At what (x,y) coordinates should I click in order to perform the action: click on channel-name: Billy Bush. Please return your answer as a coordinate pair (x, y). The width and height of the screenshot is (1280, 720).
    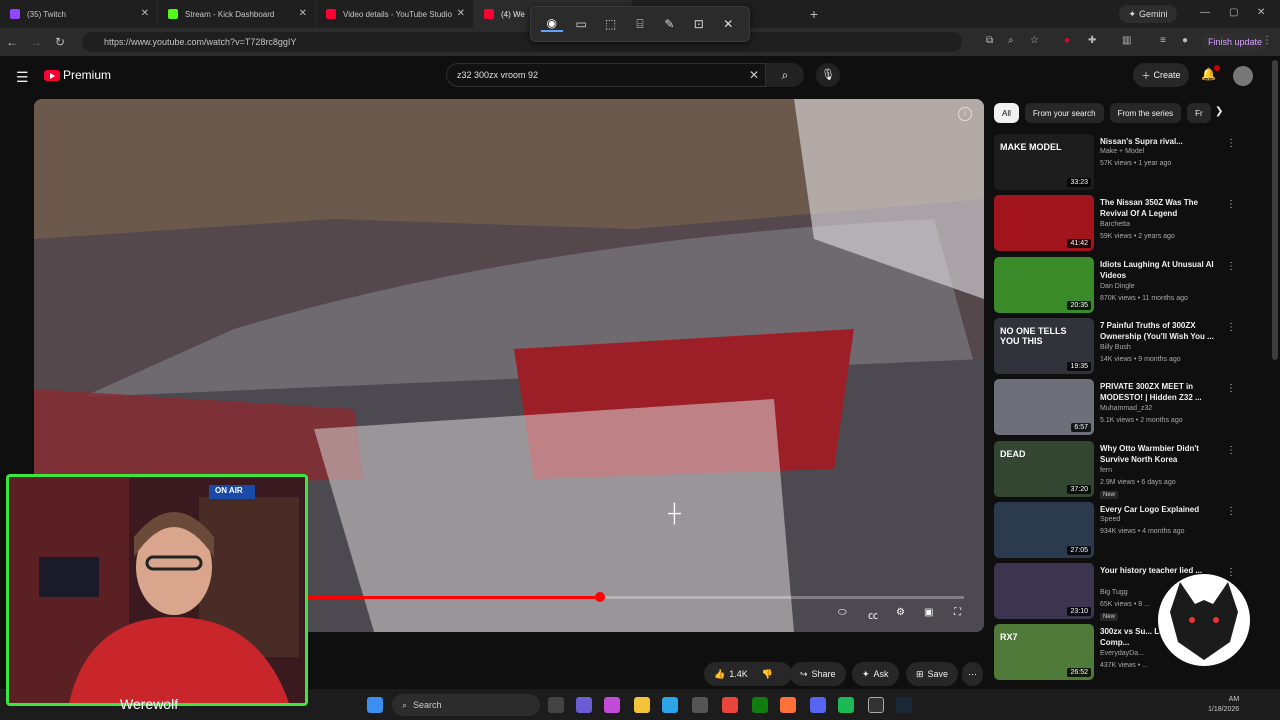
    Looking at the image, I should click on (1115, 347).